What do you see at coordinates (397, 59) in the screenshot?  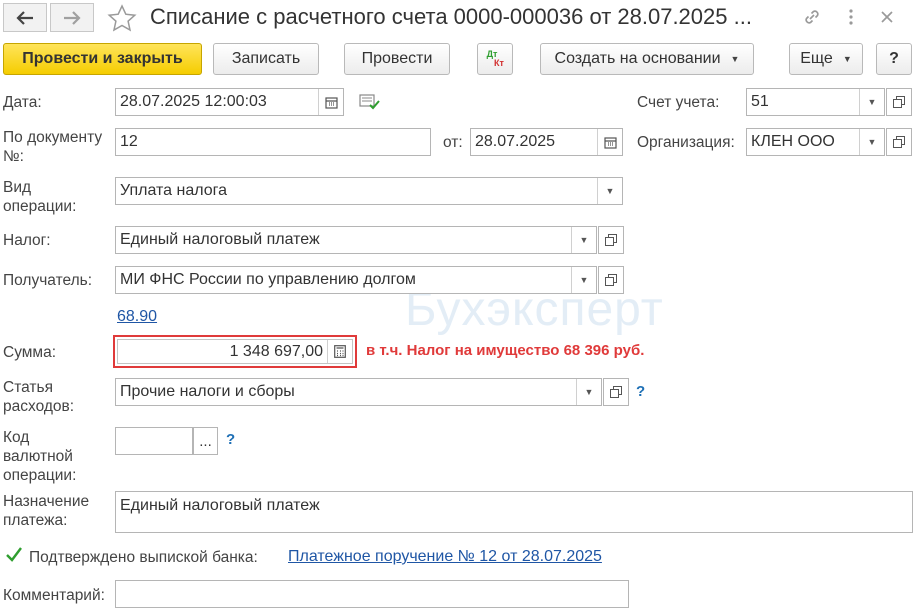 I see `post-button: Провести` at bounding box center [397, 59].